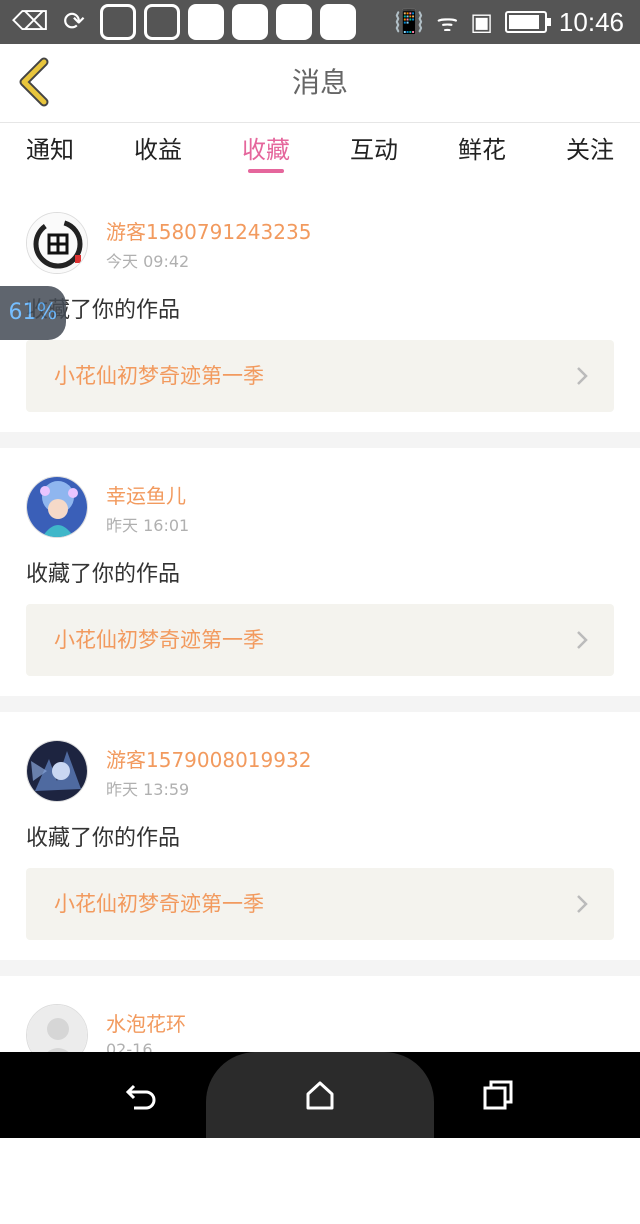  I want to click on back-nav-icon, so click(141, 1095).